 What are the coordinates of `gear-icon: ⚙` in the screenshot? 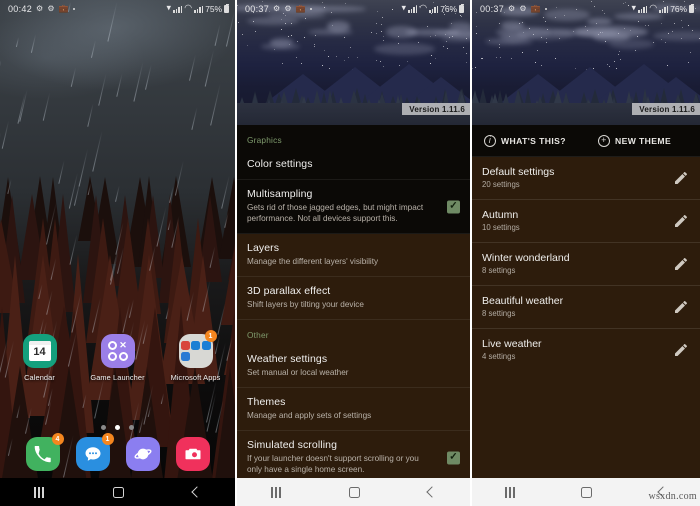 It's located at (277, 8).